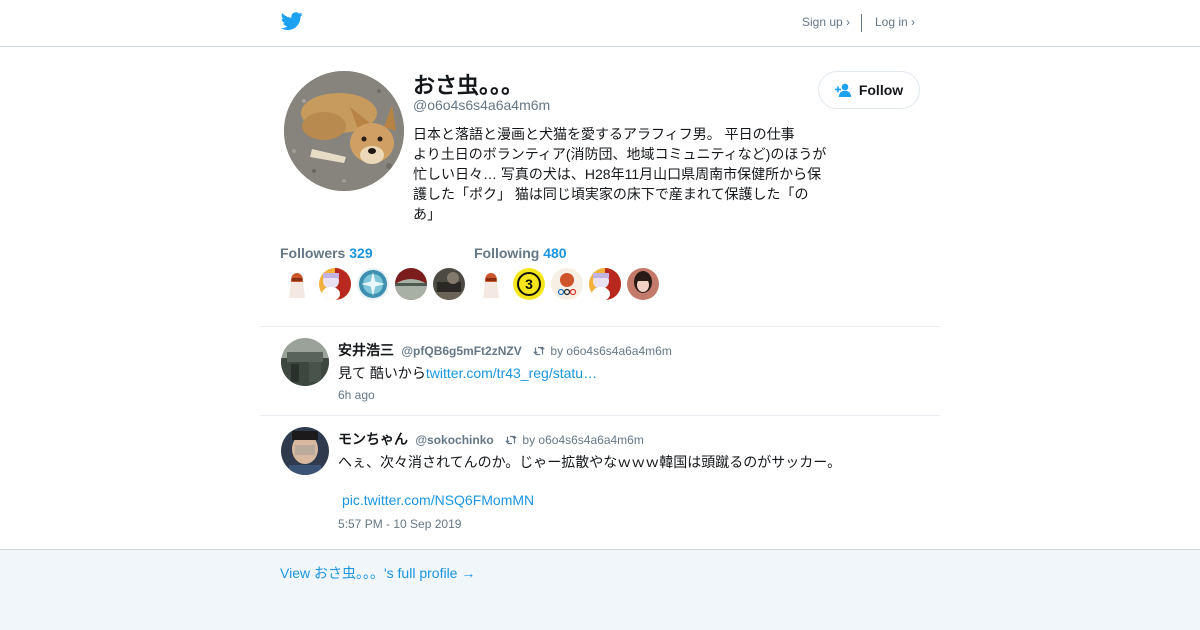 The image size is (1200, 630). Describe the element at coordinates (461, 351) in the screenshot. I see `tweet-author-username: @pfQB6g5mFt2zNZV` at that location.